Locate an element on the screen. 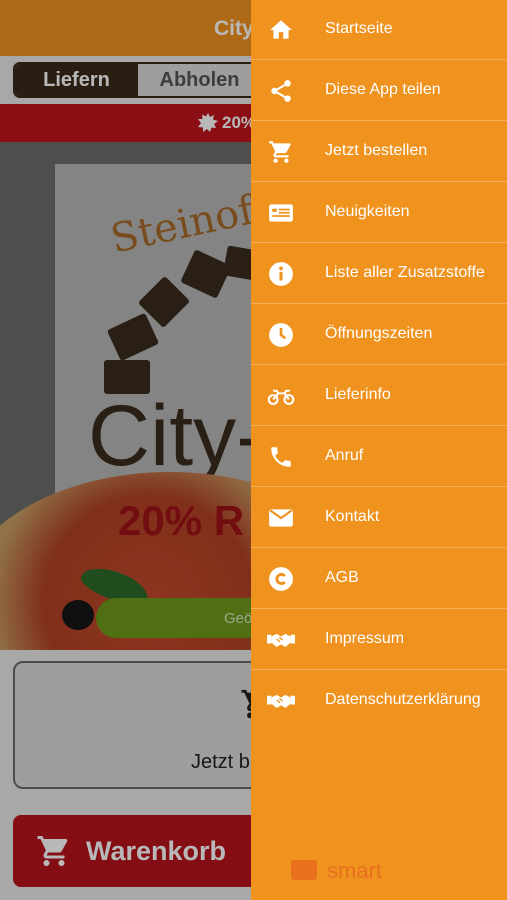  menu-label: AGB is located at coordinates (342, 577).